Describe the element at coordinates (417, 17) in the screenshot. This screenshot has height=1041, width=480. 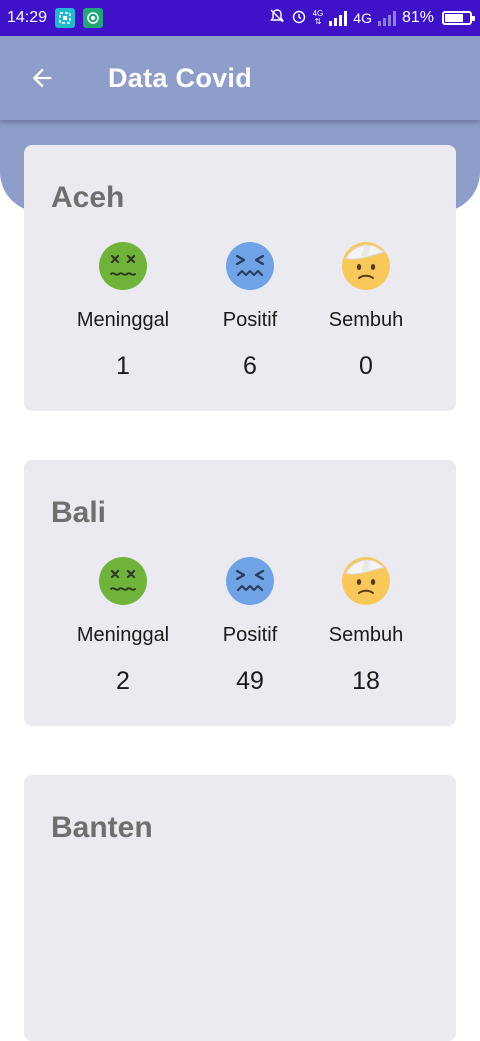
I see `battery-percent: 81%` at that location.